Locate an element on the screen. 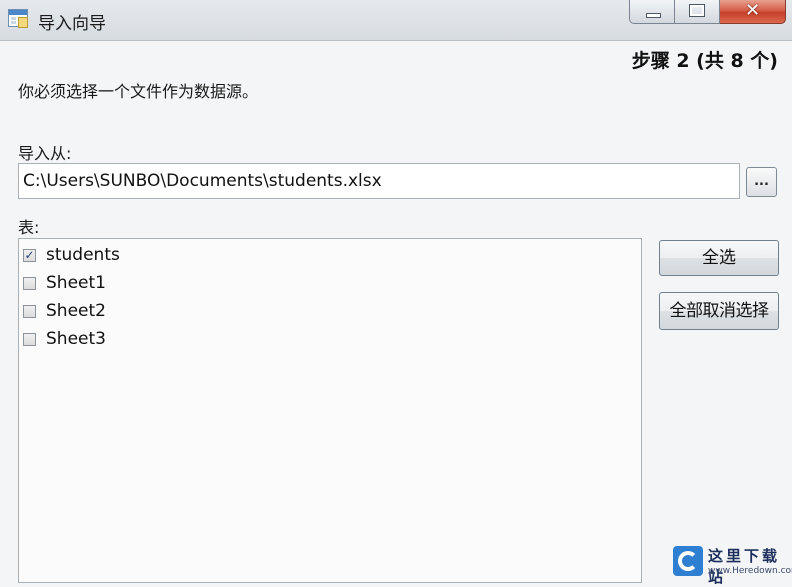  list-item-sheet1: Sheet1 is located at coordinates (64, 283).